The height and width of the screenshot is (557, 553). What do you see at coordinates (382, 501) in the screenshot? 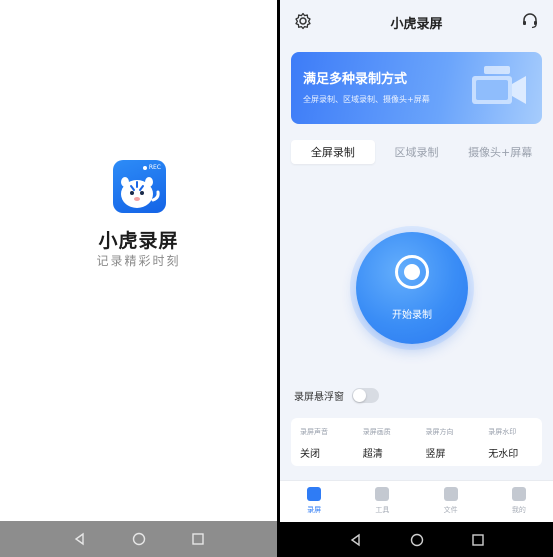
I see `nav-tools: 工具` at bounding box center [382, 501].